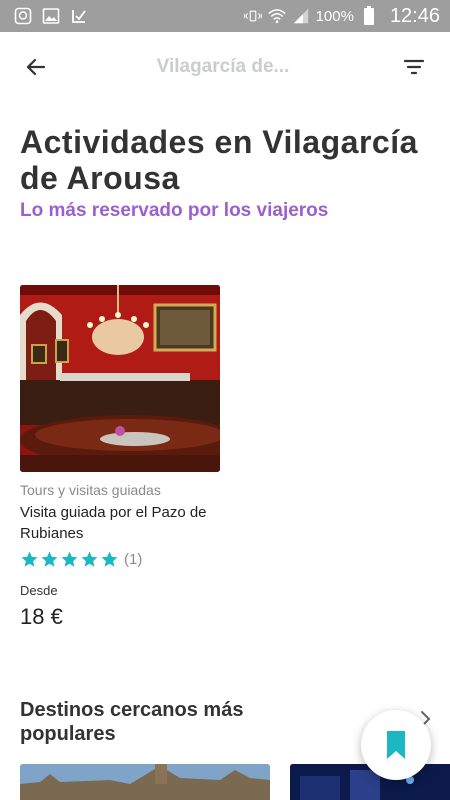  What do you see at coordinates (334, 16) in the screenshot?
I see `battery-percent: 100%` at bounding box center [334, 16].